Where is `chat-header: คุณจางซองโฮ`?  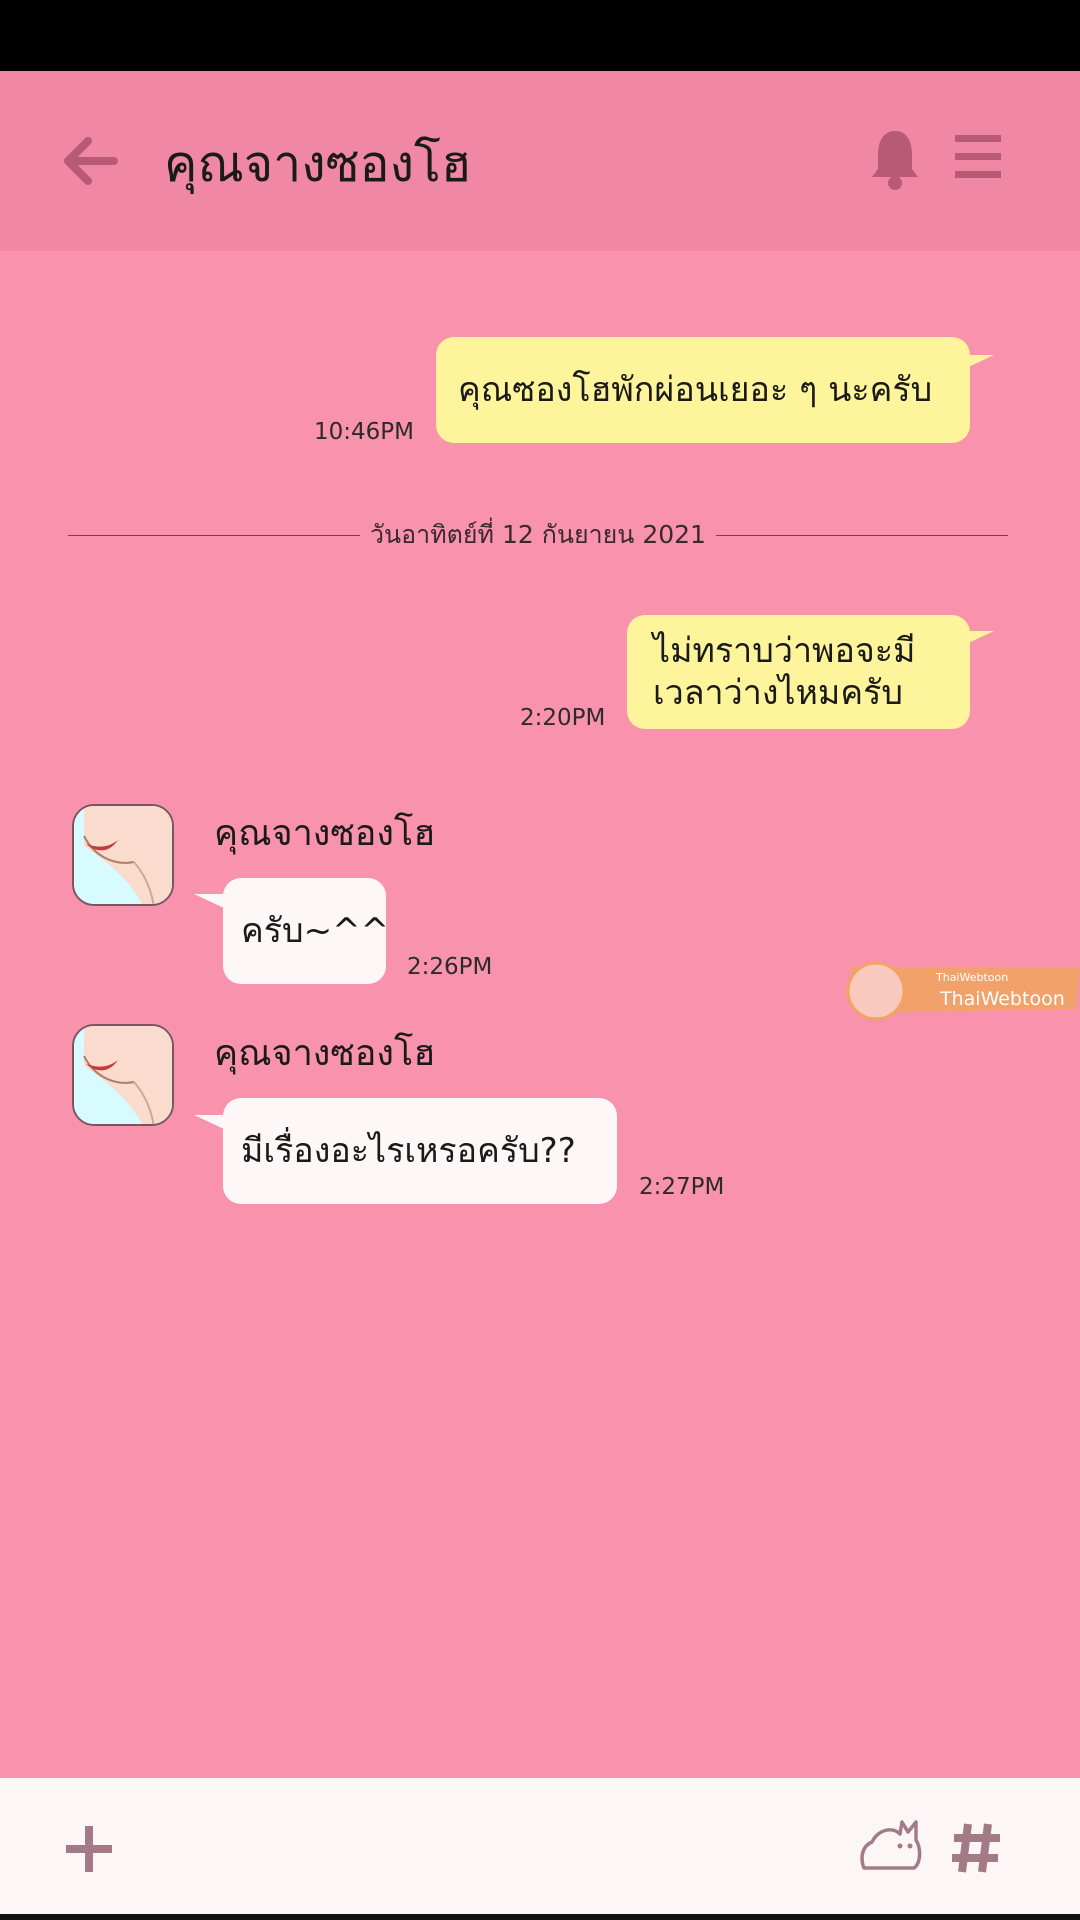
chat-header: คุณจางซองโฮ is located at coordinates (540, 161).